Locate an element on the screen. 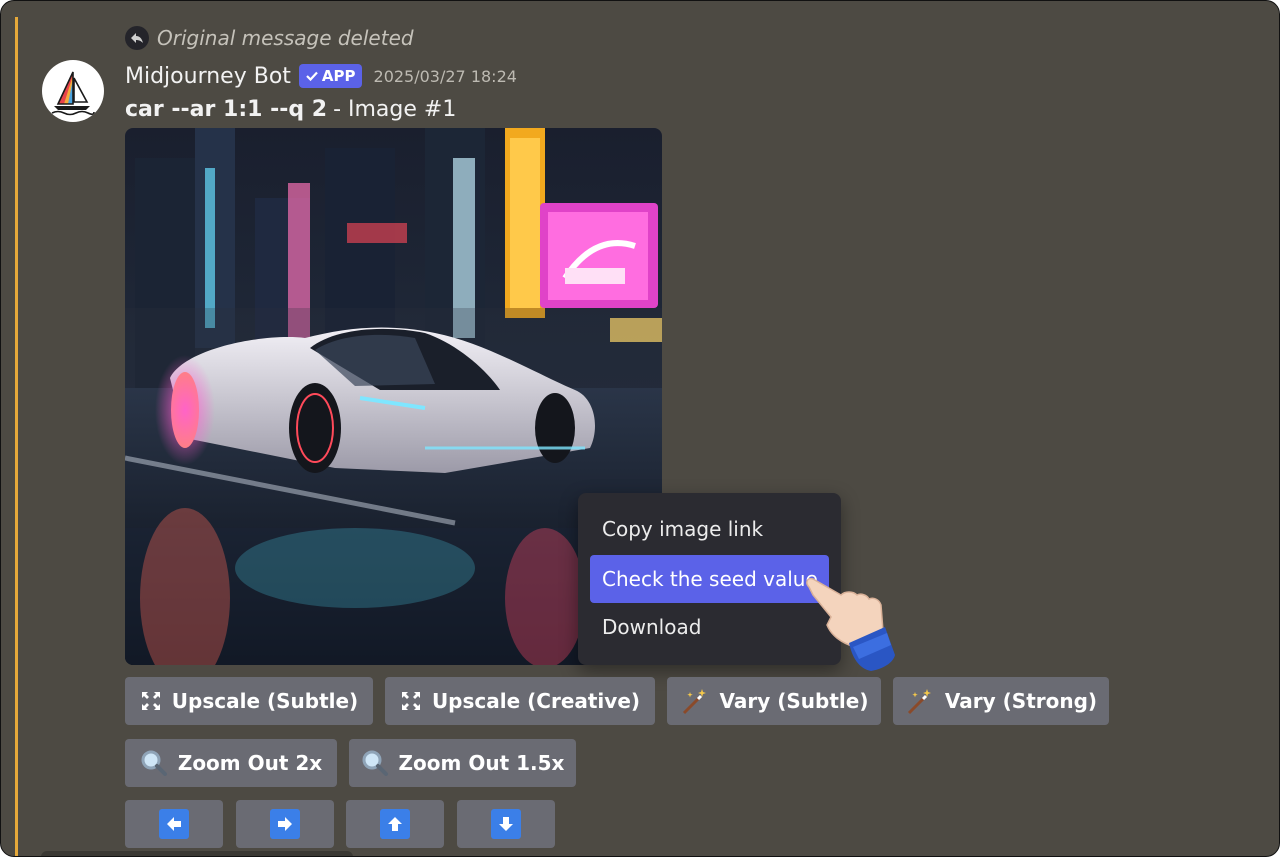 This screenshot has height=857, width=1280. scroll-edge is located at coordinates (197, 853).